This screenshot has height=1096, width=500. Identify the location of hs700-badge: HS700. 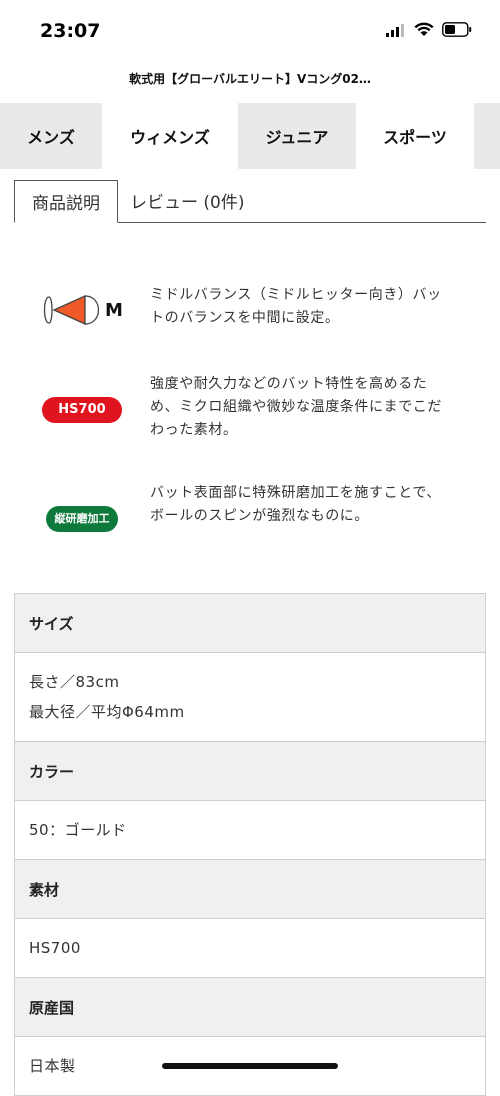
(82, 410).